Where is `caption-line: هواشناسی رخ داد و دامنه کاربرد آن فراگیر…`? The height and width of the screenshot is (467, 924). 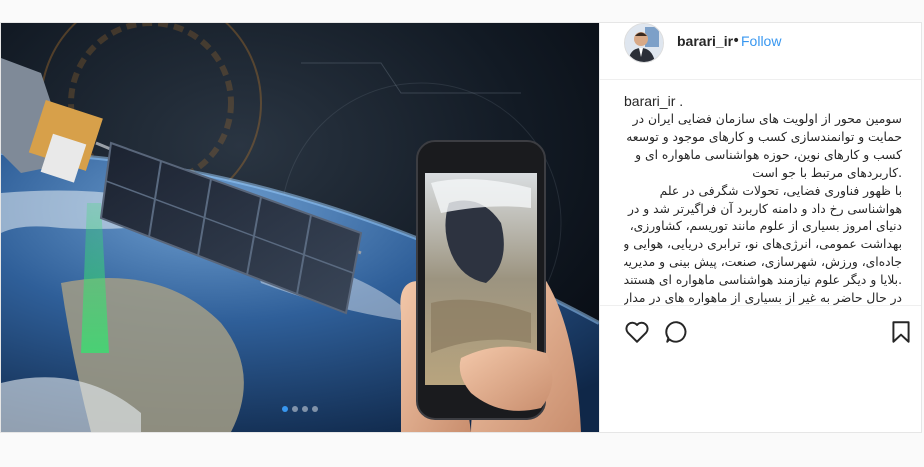
caption-line: هواشناسی رخ داد و دامنه کاربرد آن فراگیر… is located at coordinates (764, 208).